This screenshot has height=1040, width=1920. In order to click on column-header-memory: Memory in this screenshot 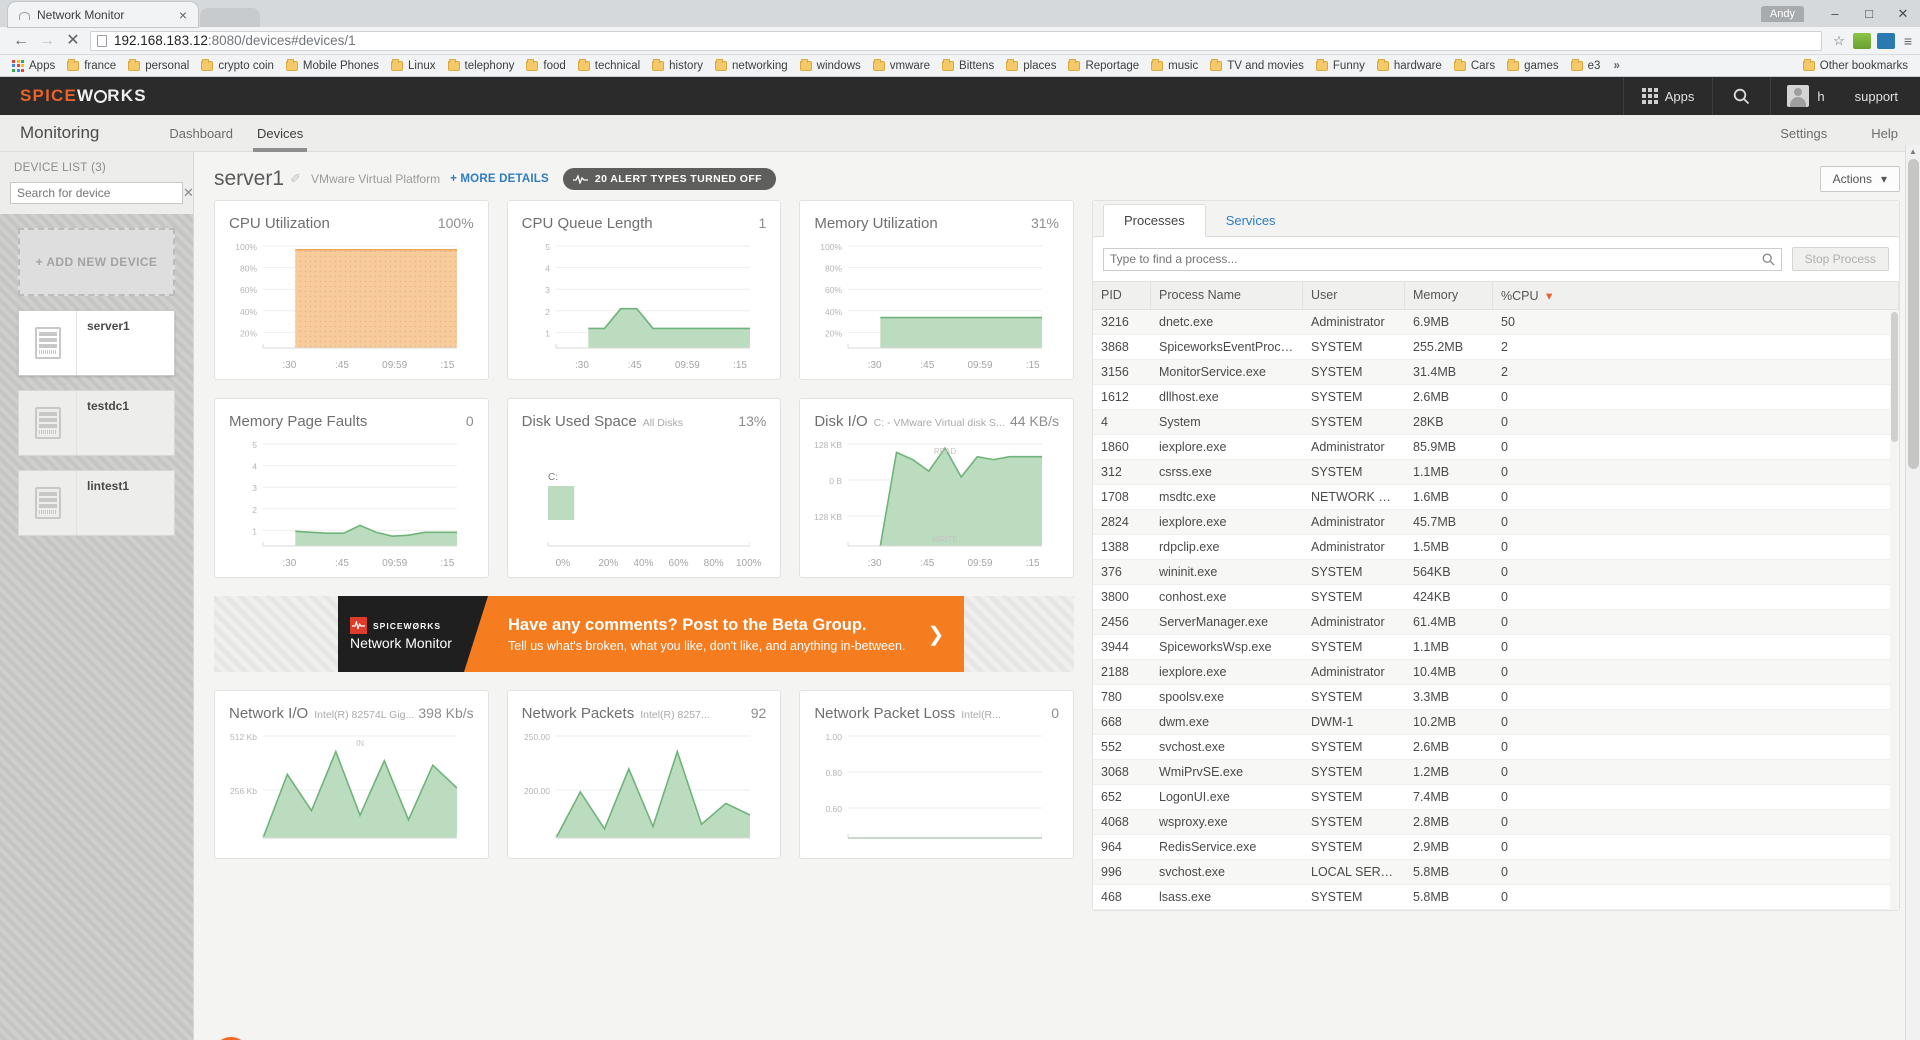, I will do `click(1449, 295)`.